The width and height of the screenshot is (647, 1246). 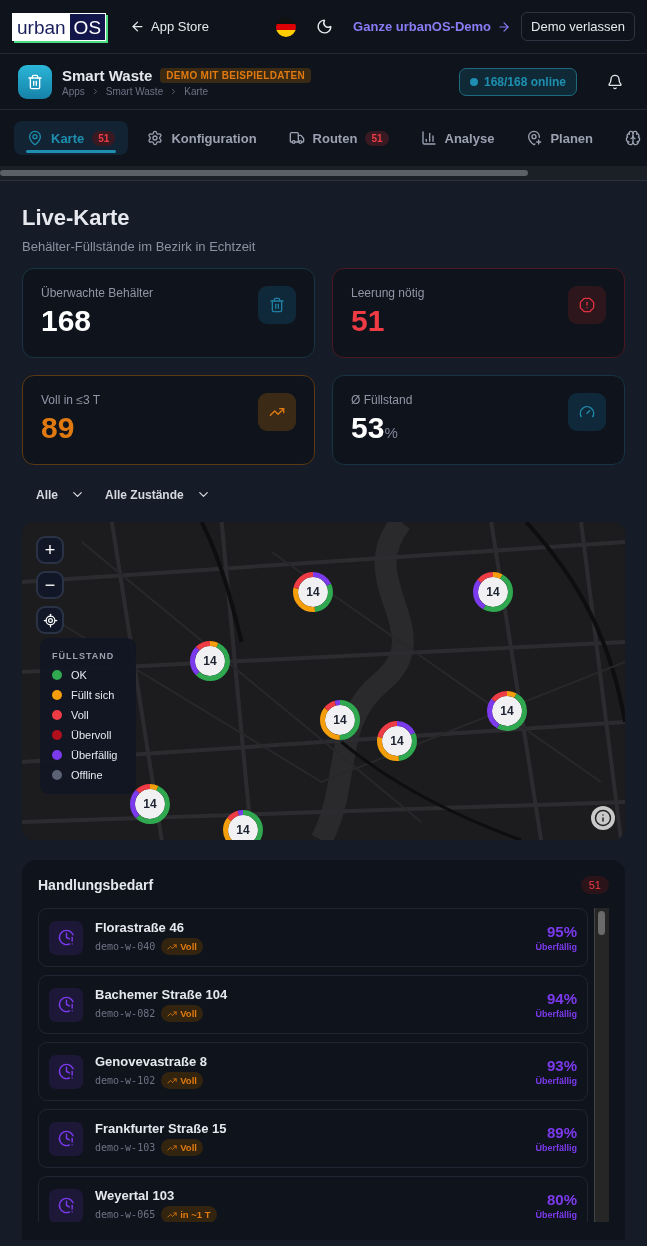 I want to click on tab: Karte 51, so click(x=71, y=138).